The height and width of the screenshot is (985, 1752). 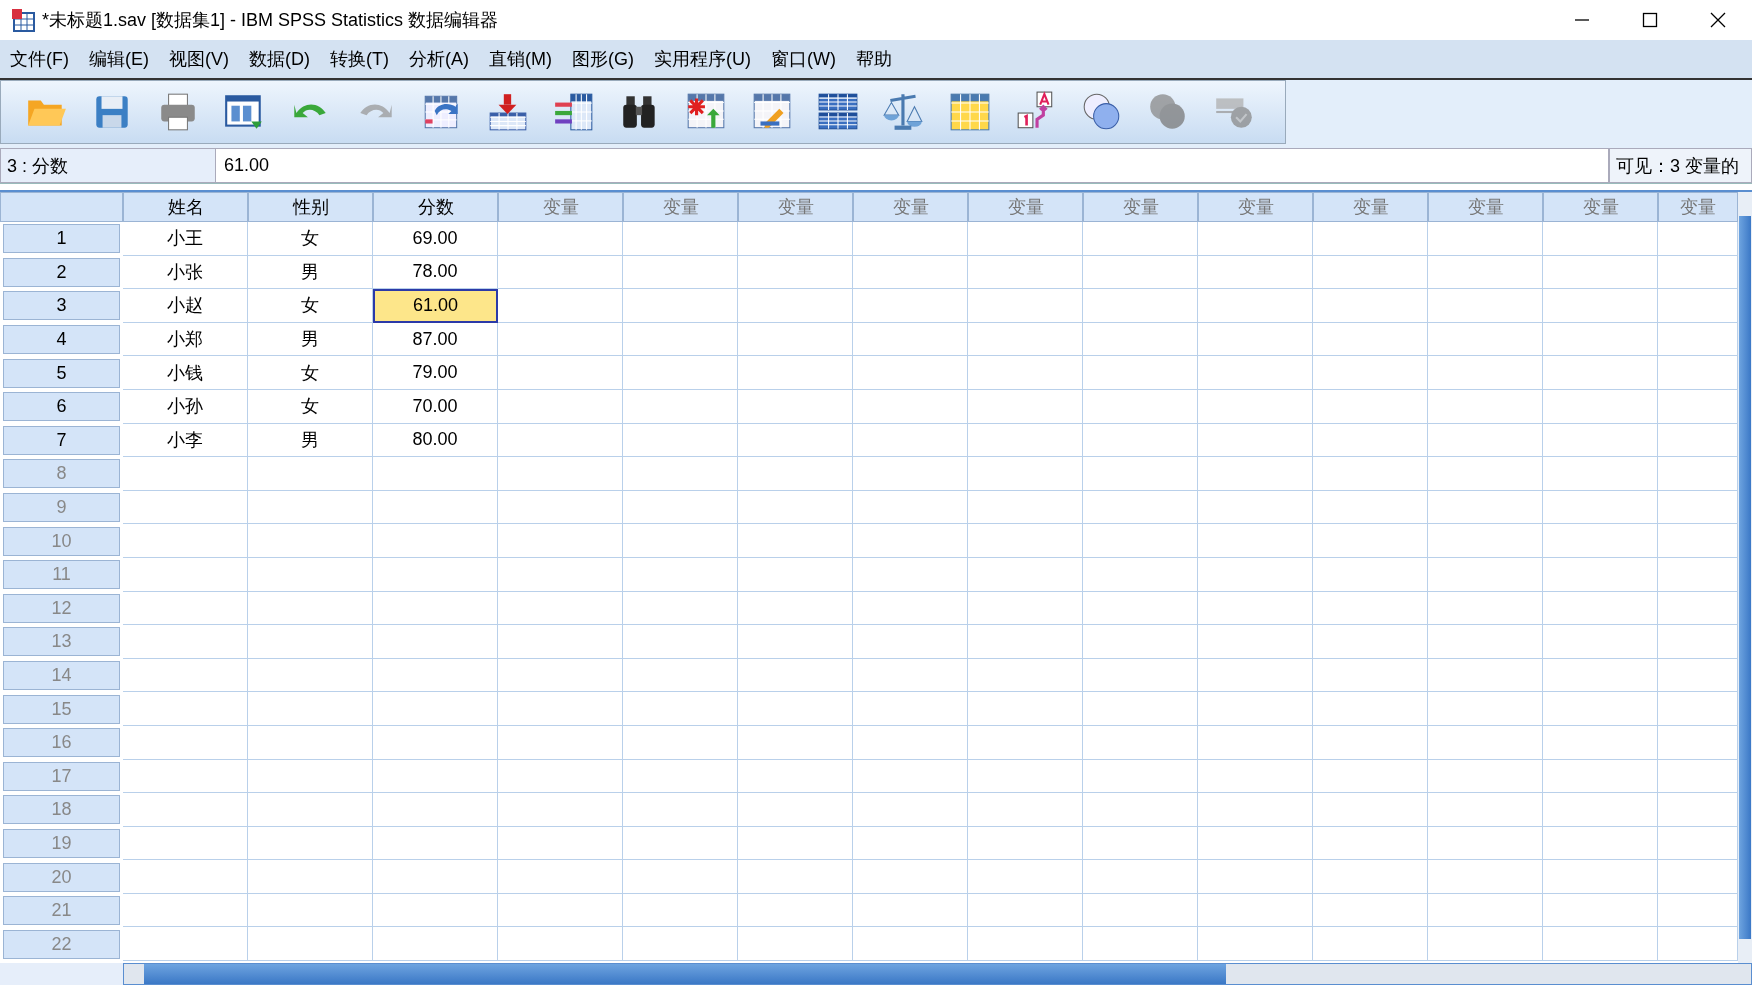 I want to click on menu-item: 视图(V), so click(x=199, y=59).